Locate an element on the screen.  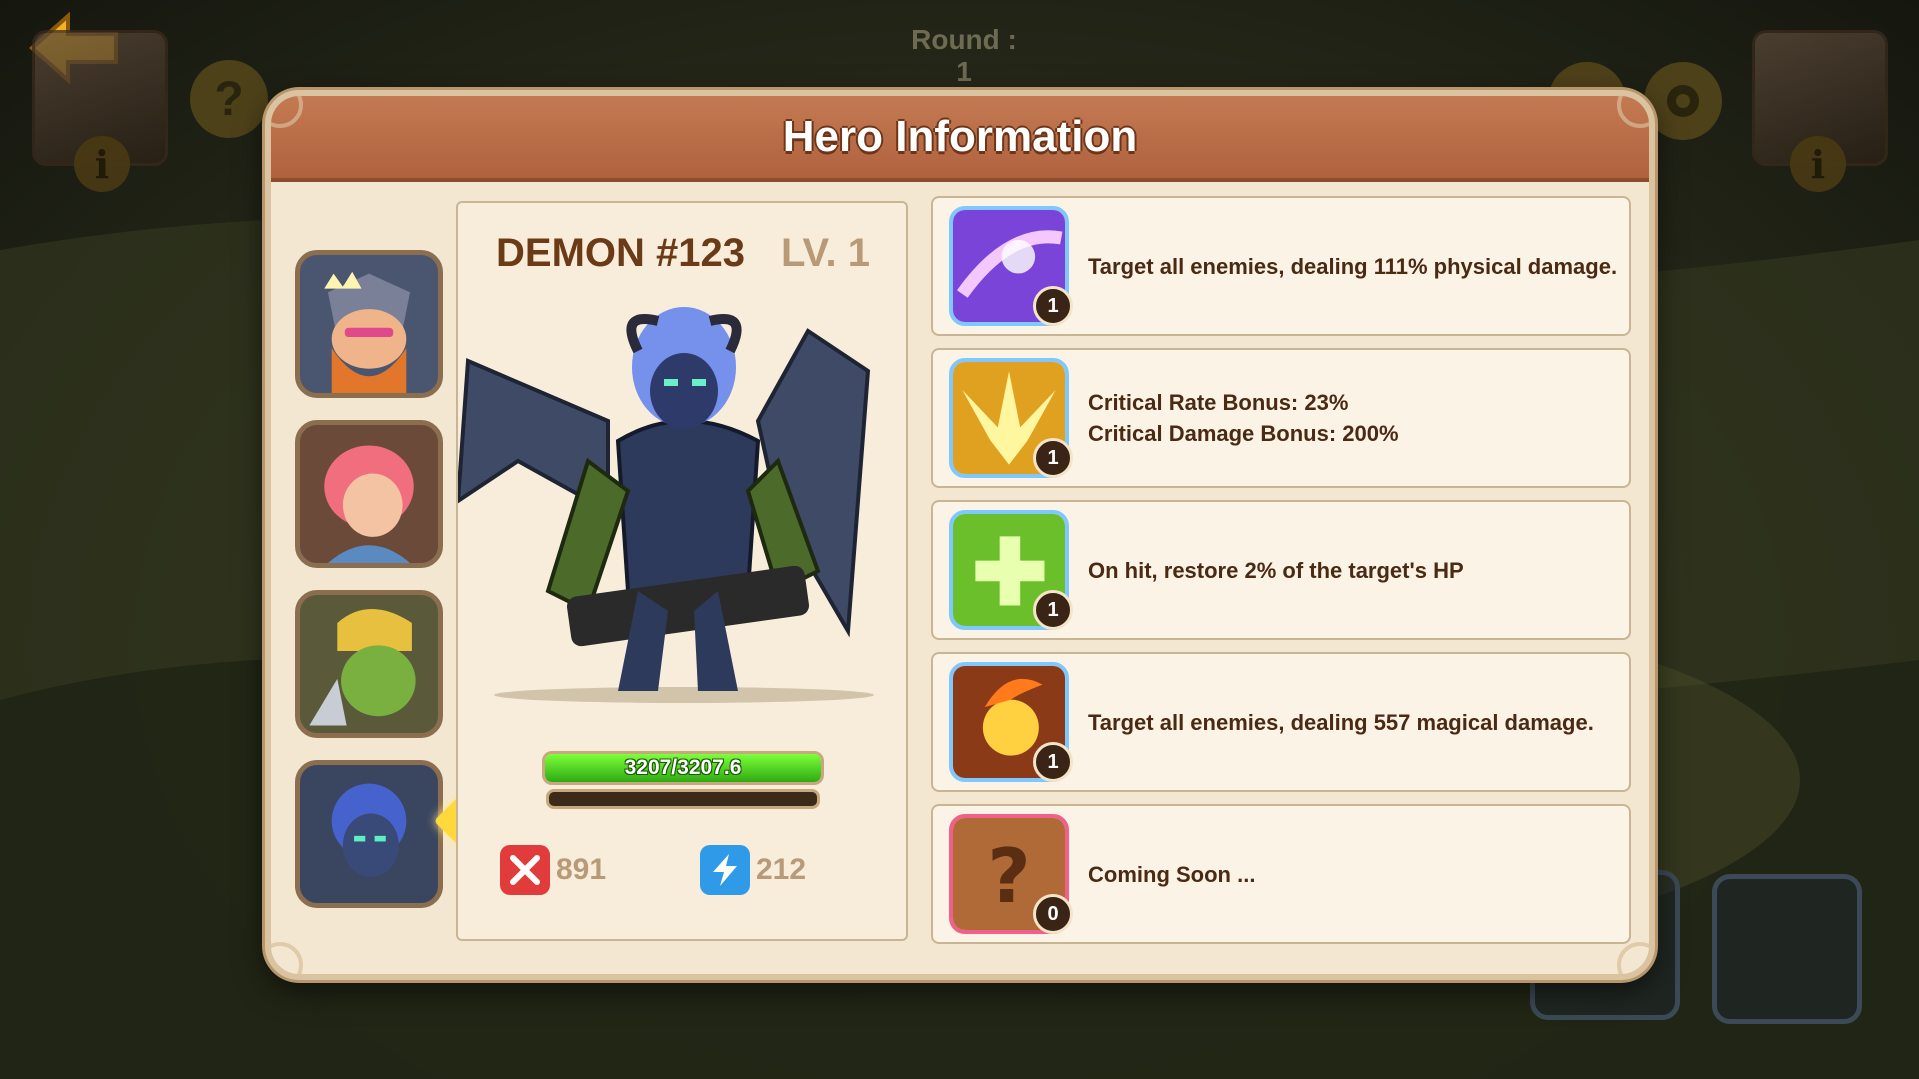
skill-description-line: On hit, restore 2% of the target's HP is located at coordinates (1276, 570).